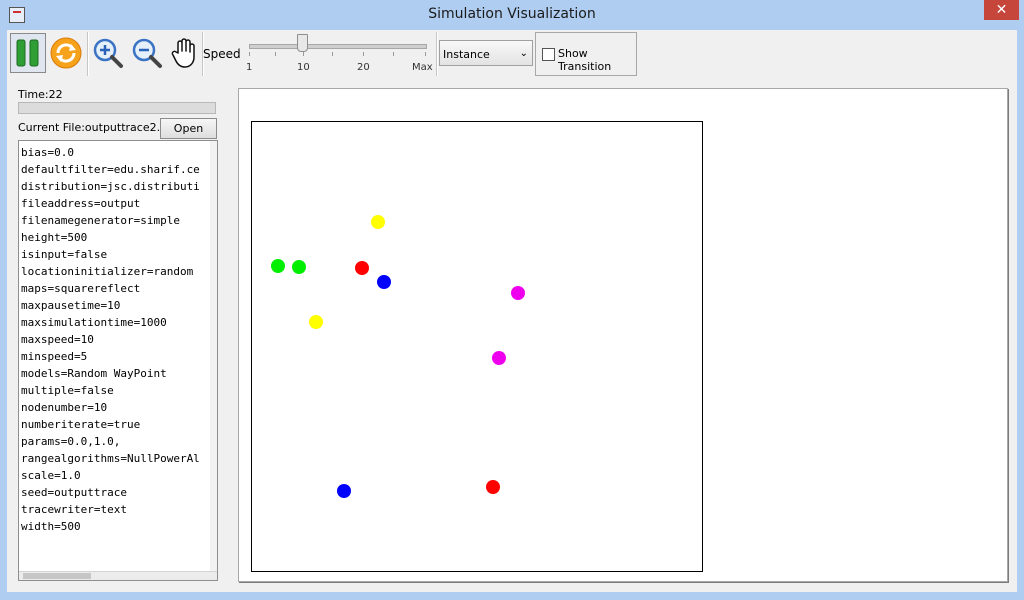  Describe the element at coordinates (74, 509) in the screenshot. I see `config-line: tracewriter=text` at that location.